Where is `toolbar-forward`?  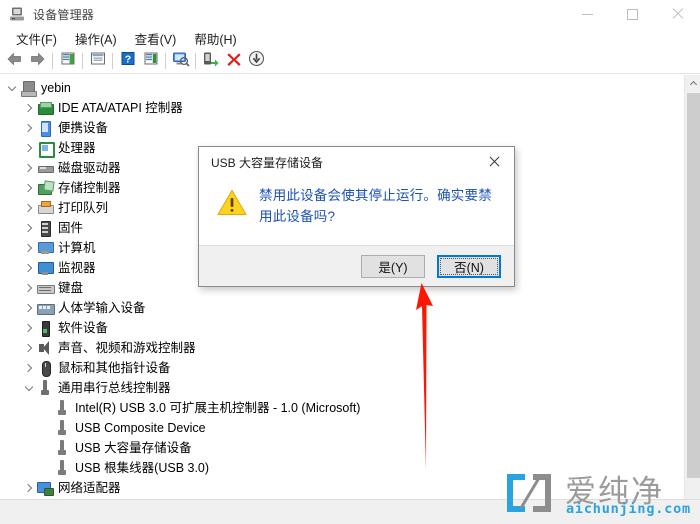 toolbar-forward is located at coordinates (37, 61).